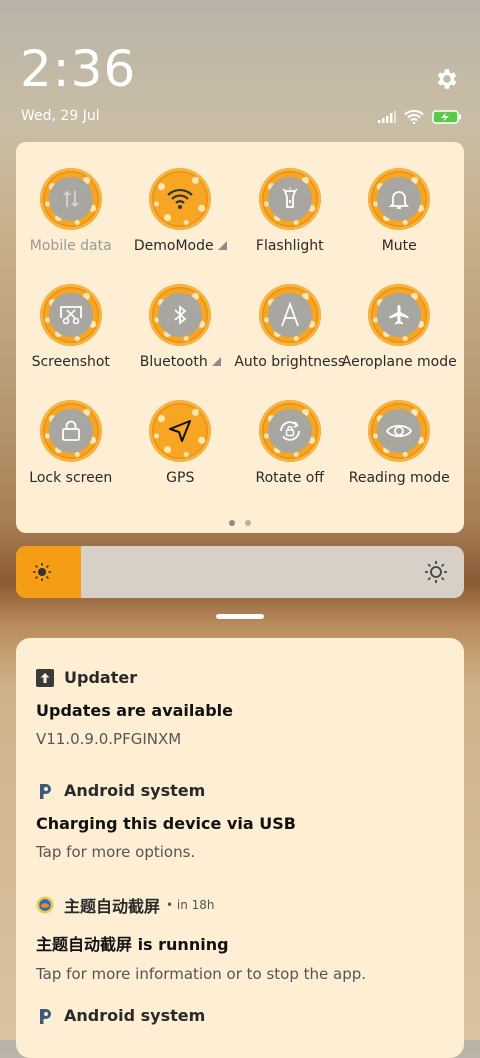 Image resolution: width=480 pixels, height=1058 pixels. What do you see at coordinates (242, 905) in the screenshot?
I see `notification-header: 主题自动截屏 • in 18h` at bounding box center [242, 905].